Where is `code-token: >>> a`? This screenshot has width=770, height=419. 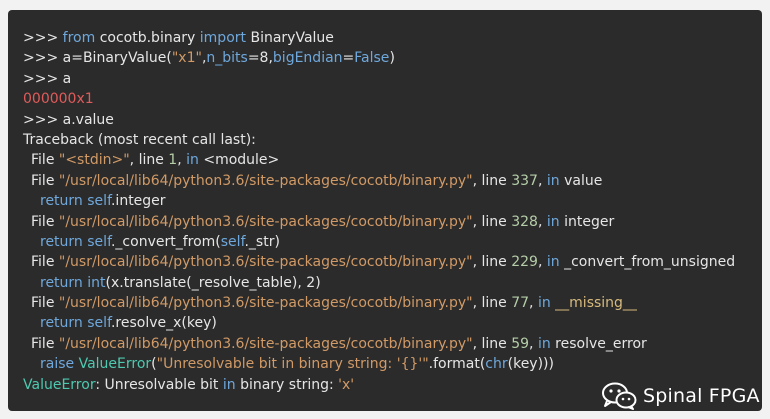 code-token: >>> a is located at coordinates (47, 78).